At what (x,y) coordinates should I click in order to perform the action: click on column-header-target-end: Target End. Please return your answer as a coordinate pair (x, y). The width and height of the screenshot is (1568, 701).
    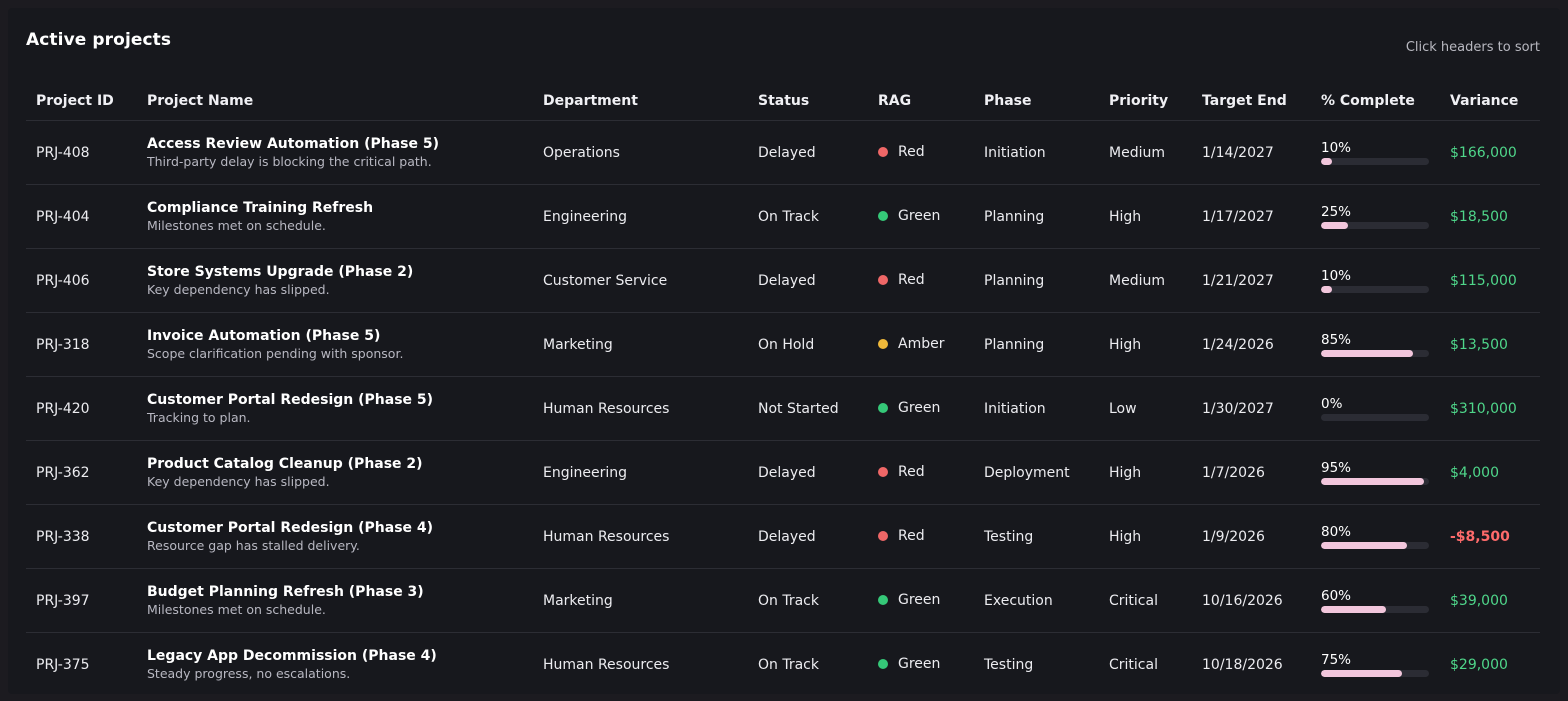
    Looking at the image, I should click on (1251, 101).